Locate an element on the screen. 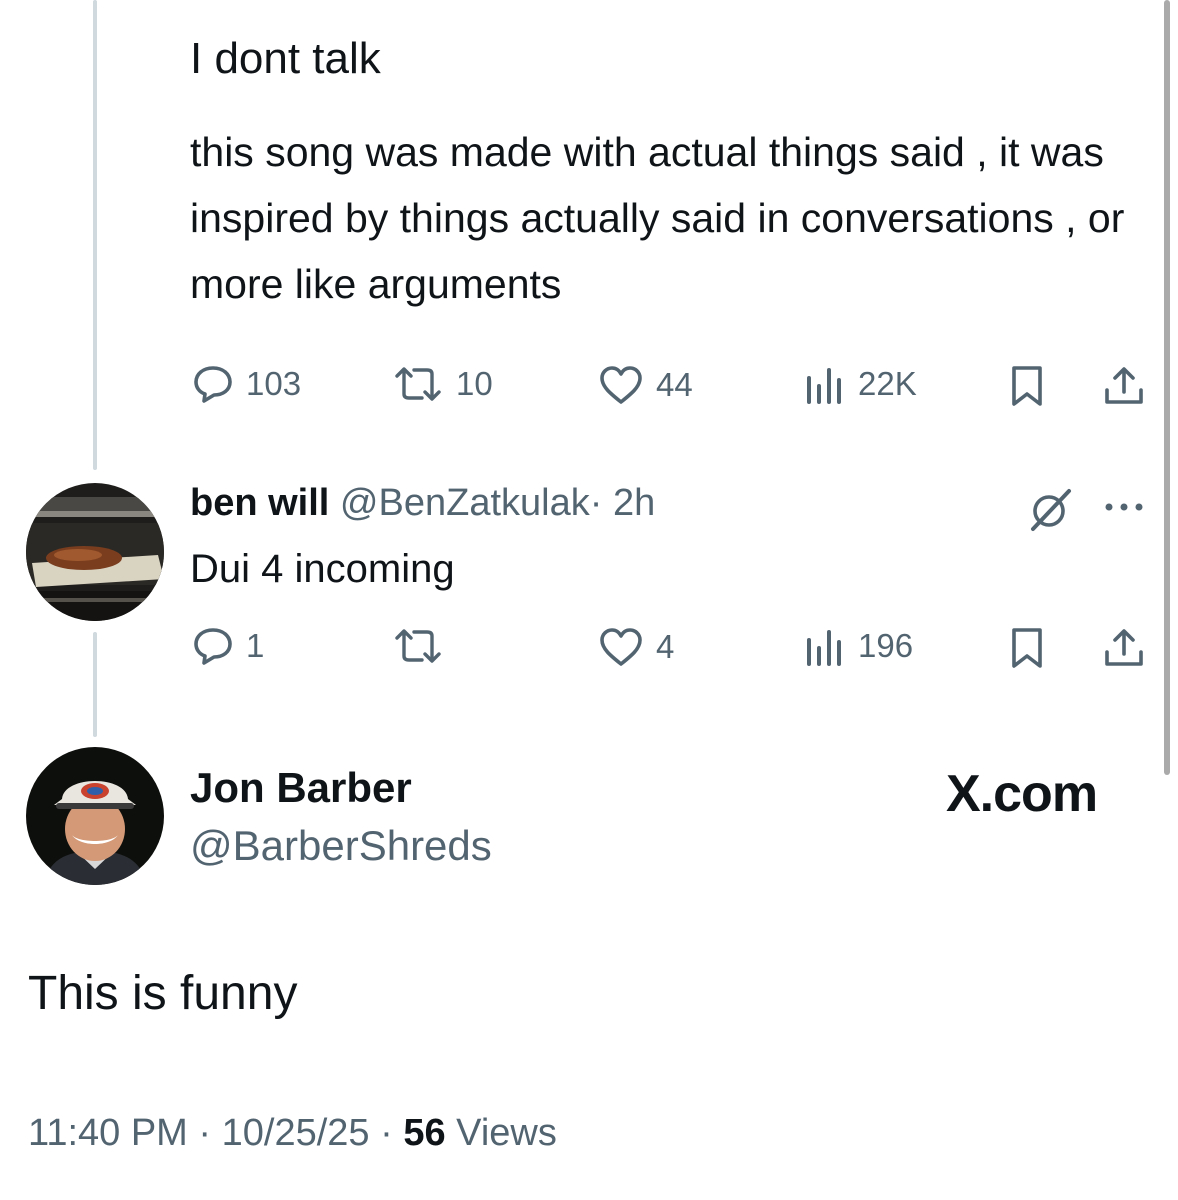 This screenshot has width=1178, height=1200. grok-slash-circle-icon is located at coordinates (1051, 510).